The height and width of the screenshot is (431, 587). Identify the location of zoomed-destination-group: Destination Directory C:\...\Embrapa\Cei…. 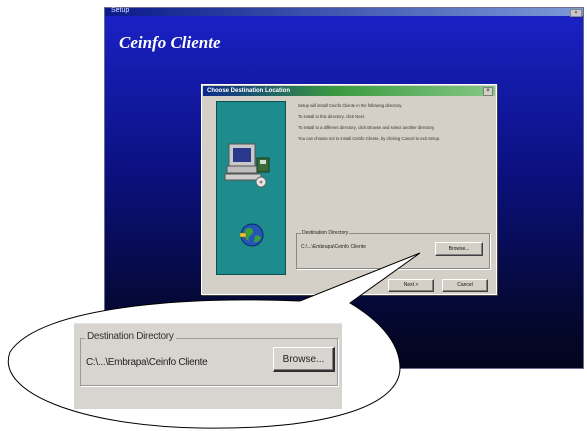
(209, 358).